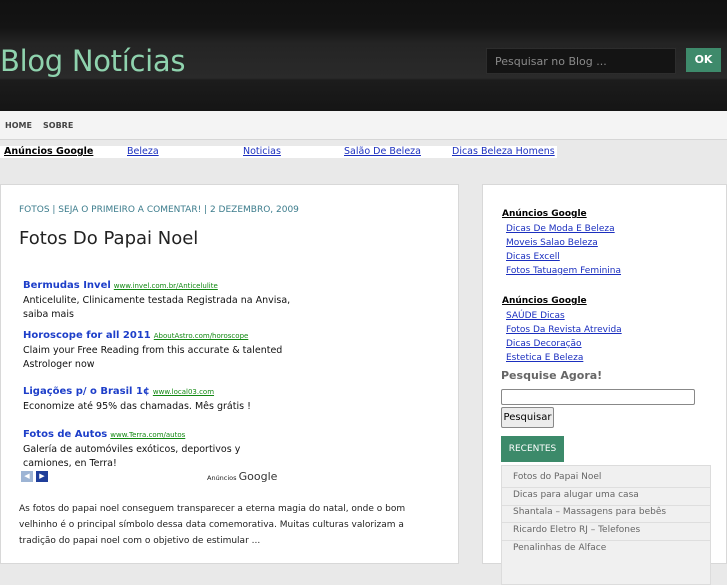  Describe the element at coordinates (143, 151) in the screenshot. I see `ad-link-beleza: Beleza` at that location.